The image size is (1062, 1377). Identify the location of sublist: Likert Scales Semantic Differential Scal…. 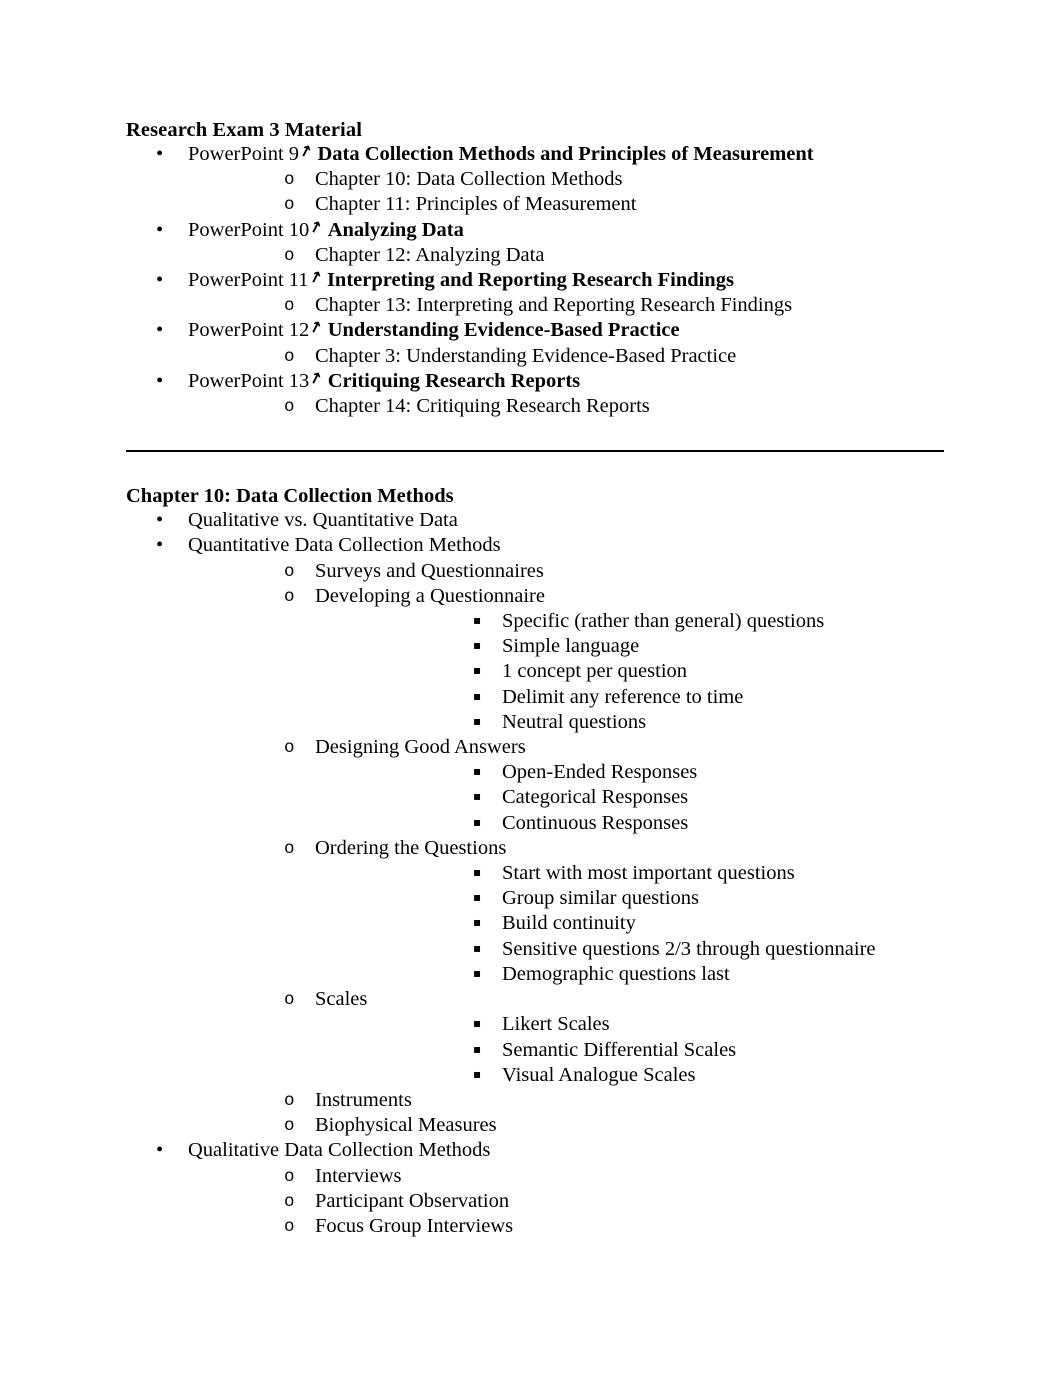
(629, 1050).